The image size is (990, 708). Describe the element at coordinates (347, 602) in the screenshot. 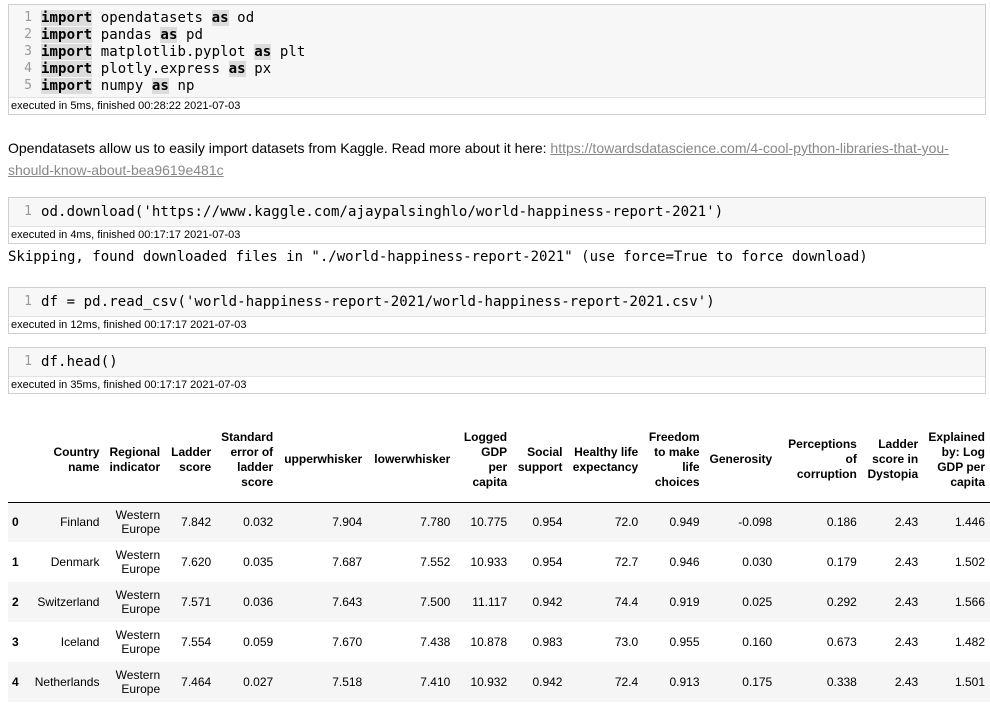

I see `table-cell: 7.643` at that location.